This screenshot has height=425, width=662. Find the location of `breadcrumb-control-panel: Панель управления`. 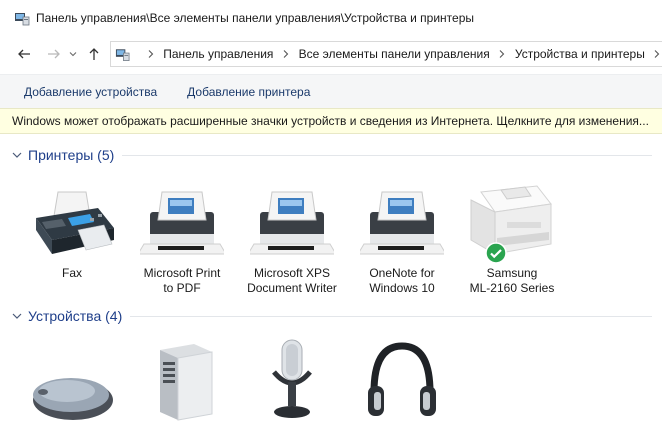

breadcrumb-control-panel: Панель управления is located at coordinates (218, 54).